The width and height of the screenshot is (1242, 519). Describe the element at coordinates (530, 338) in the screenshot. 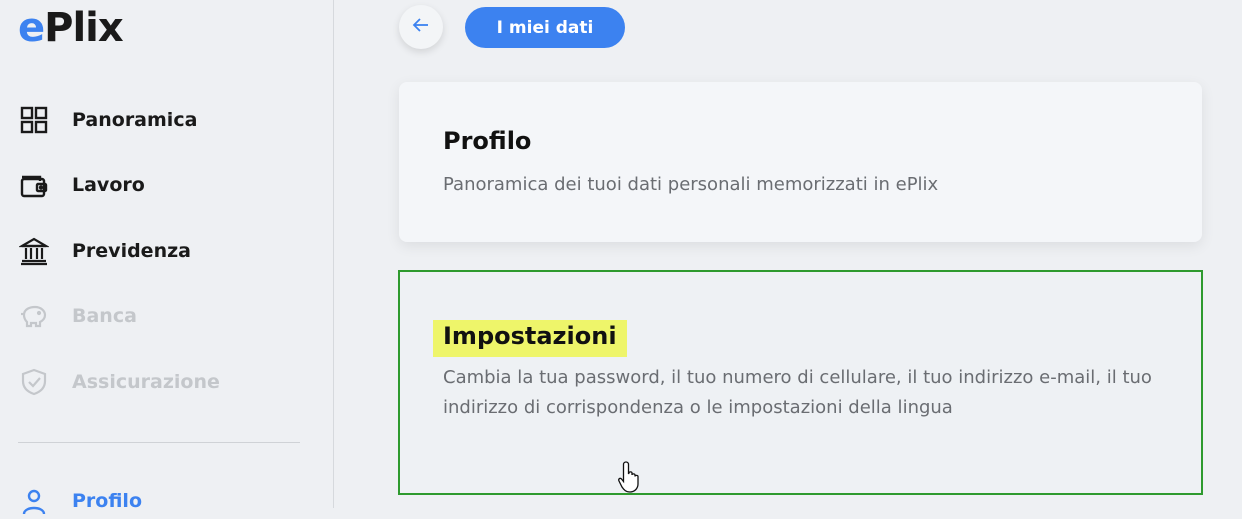

I see `card-title: Impostazioni` at that location.